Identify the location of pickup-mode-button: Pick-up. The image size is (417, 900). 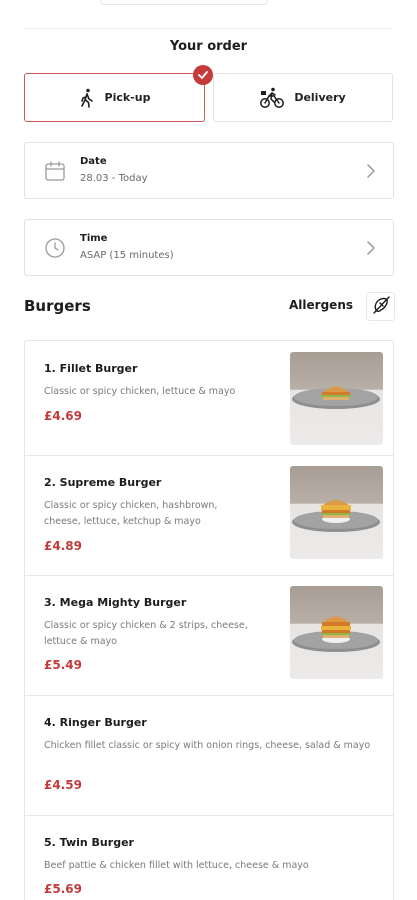
(118, 93).